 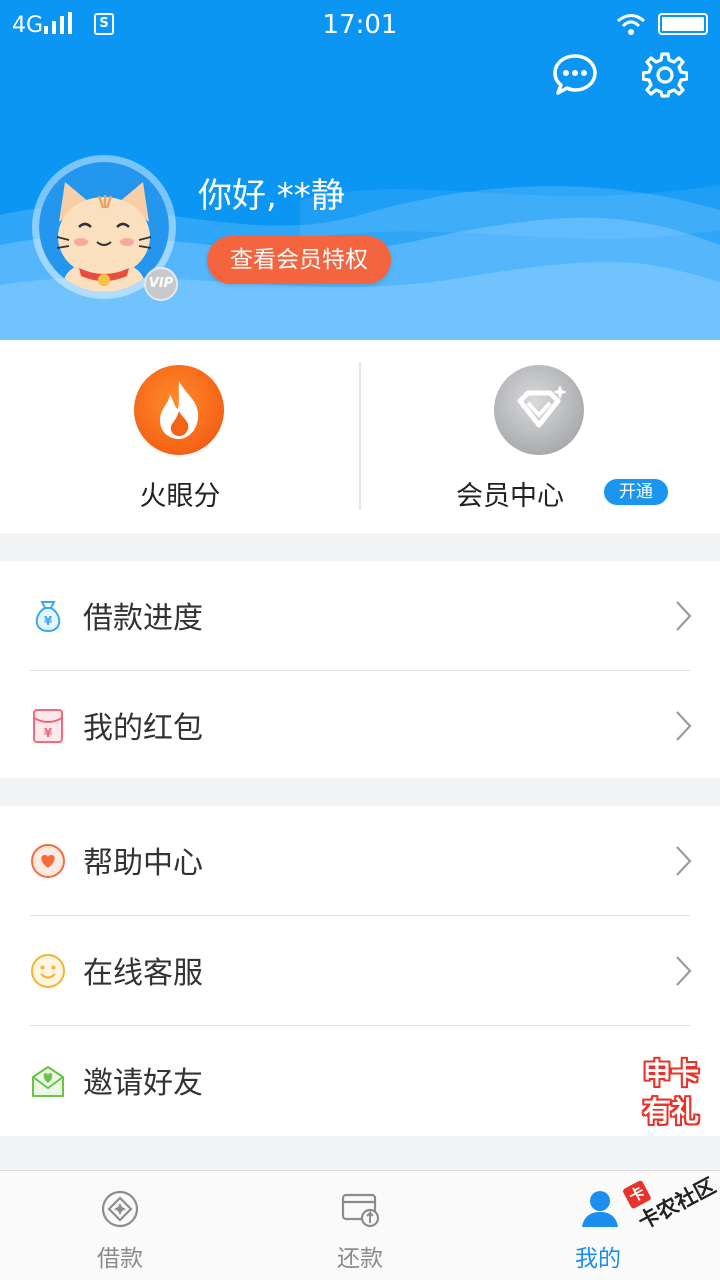 I want to click on view-member-privileges-button: 查看会员特权, so click(x=299, y=260).